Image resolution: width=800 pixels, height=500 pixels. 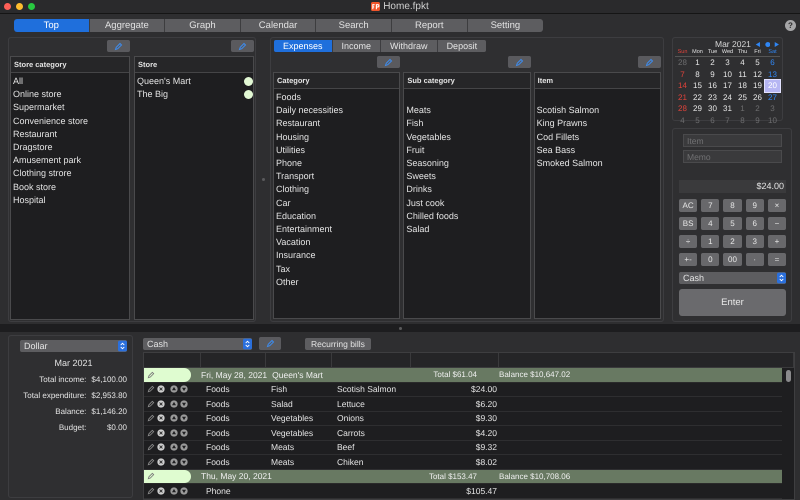 What do you see at coordinates (337, 111) in the screenshot?
I see `list-item: Daily necessities` at bounding box center [337, 111].